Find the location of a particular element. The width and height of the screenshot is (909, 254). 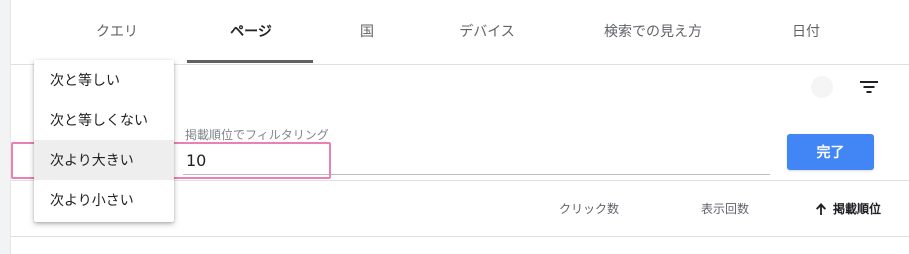

menu-item-equals: 次と等しい is located at coordinates (104, 80).